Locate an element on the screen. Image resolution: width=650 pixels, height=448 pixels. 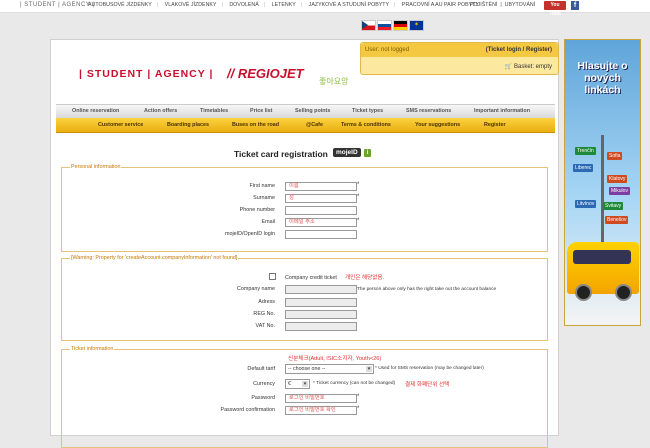
password-confirmation-input: 로그인 비밀번호 확인 is located at coordinates (321, 410).